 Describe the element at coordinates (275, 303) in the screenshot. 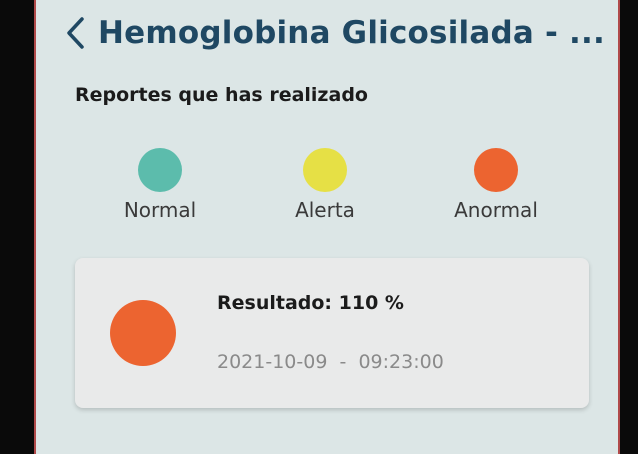

I see `result-label: Resultado:` at that location.